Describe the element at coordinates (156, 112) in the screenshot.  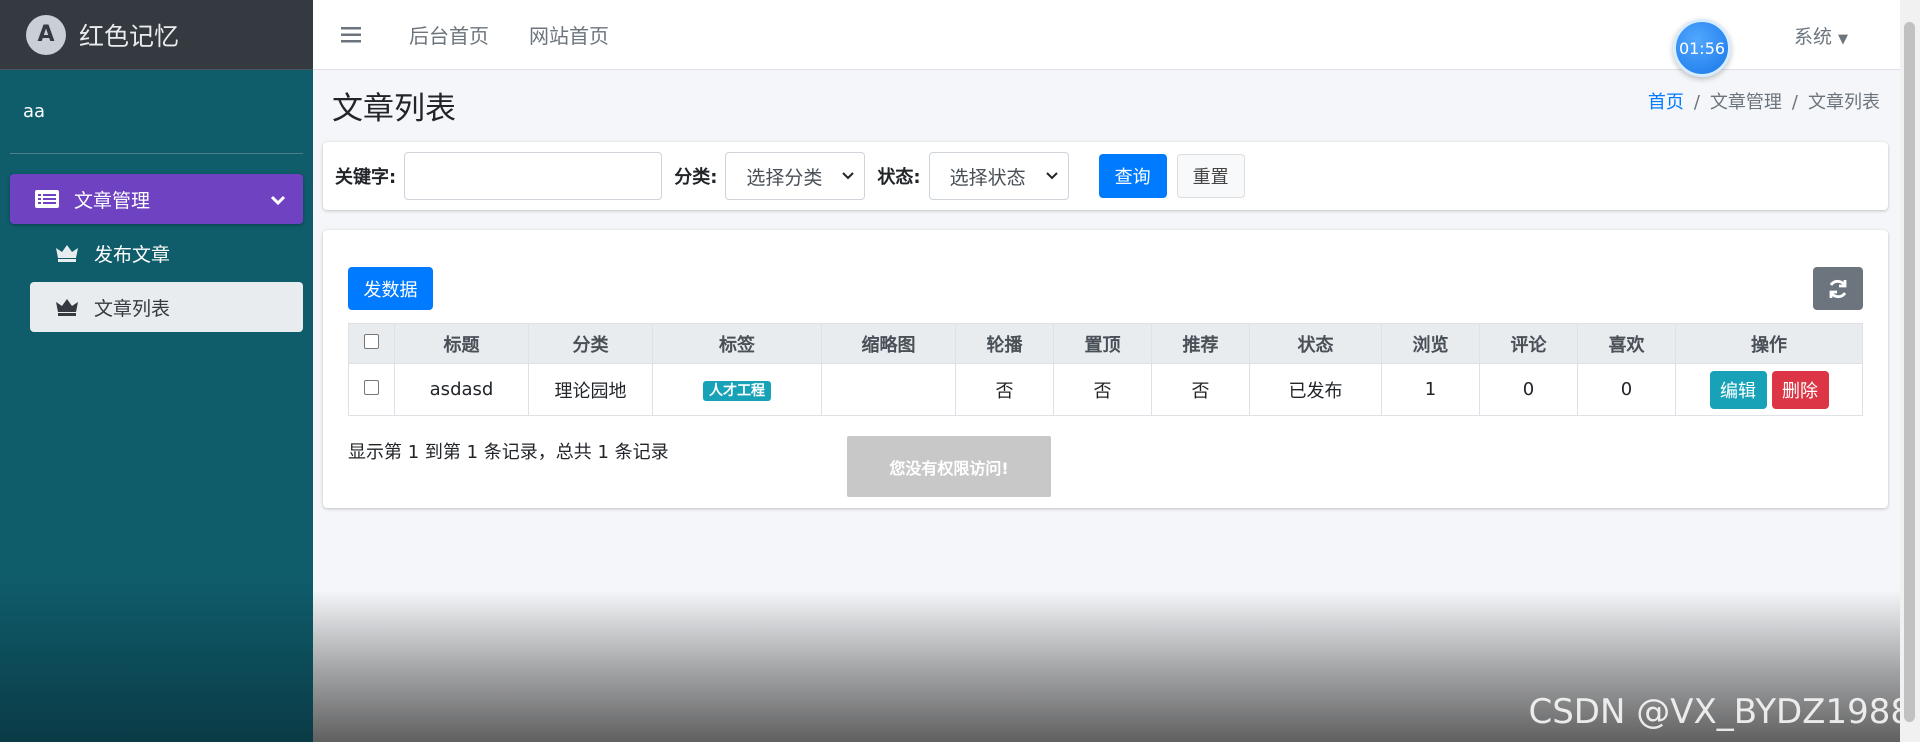
I see `user-panel: aa` at that location.